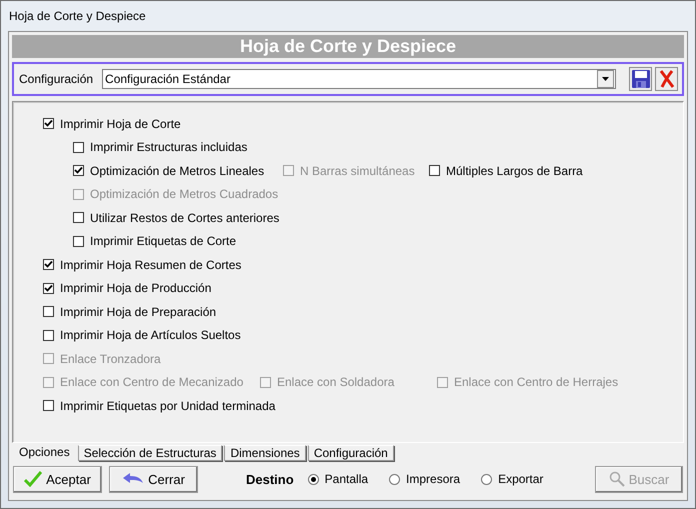 Image resolution: width=696 pixels, height=509 pixels. Describe the element at coordinates (110, 359) in the screenshot. I see `checkbox-label: Enlace Tronzadora` at that location.